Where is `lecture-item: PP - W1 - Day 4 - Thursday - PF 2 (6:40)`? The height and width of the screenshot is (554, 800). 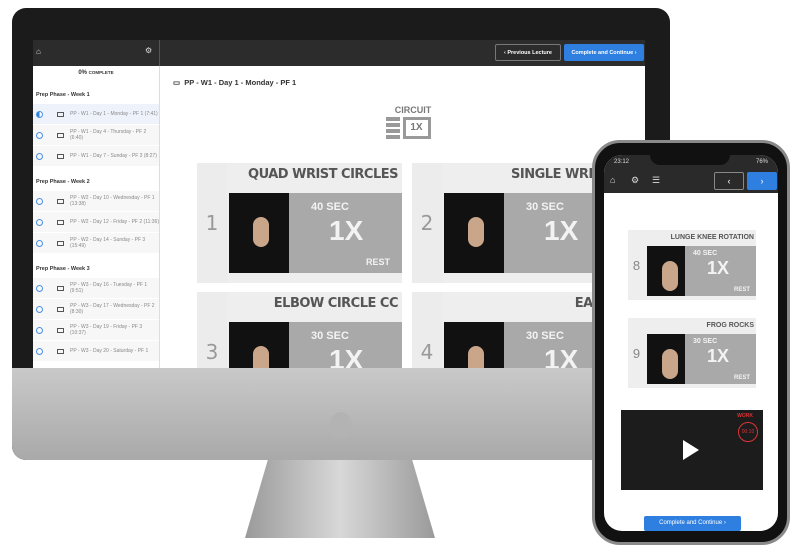 lecture-item: PP - W1 - Day 4 - Thursday - PF 2 (6:40) is located at coordinates (96, 135).